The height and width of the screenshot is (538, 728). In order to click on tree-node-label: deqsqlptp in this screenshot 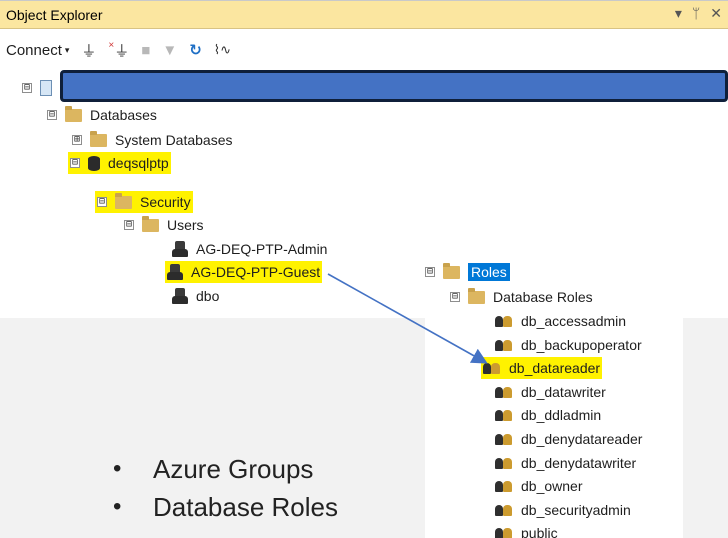, I will do `click(138, 163)`.